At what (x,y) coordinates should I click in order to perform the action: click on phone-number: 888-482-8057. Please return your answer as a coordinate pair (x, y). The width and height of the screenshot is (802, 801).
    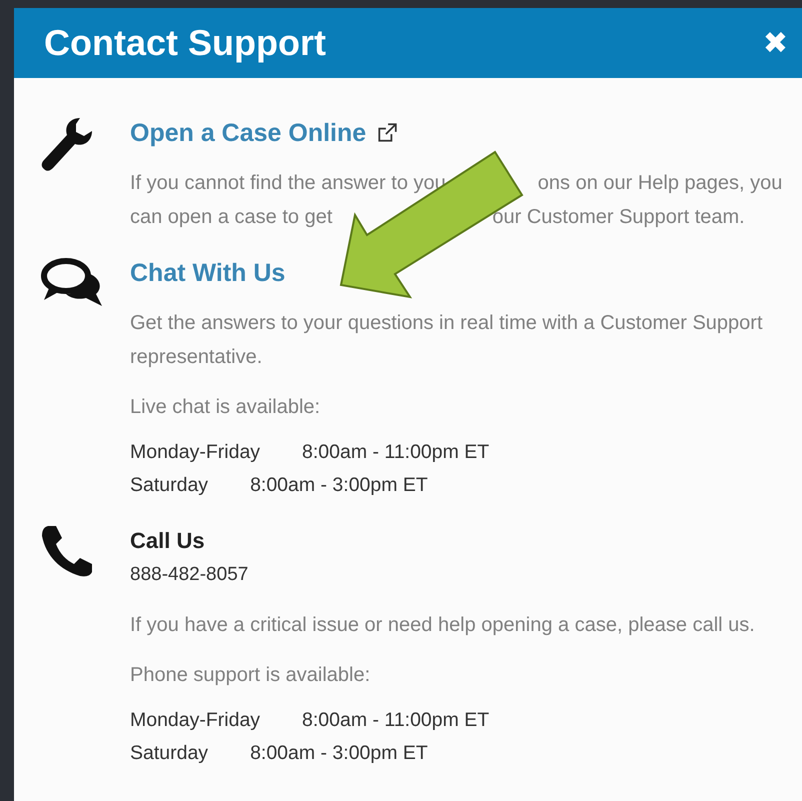
    Looking at the image, I should click on (190, 575).